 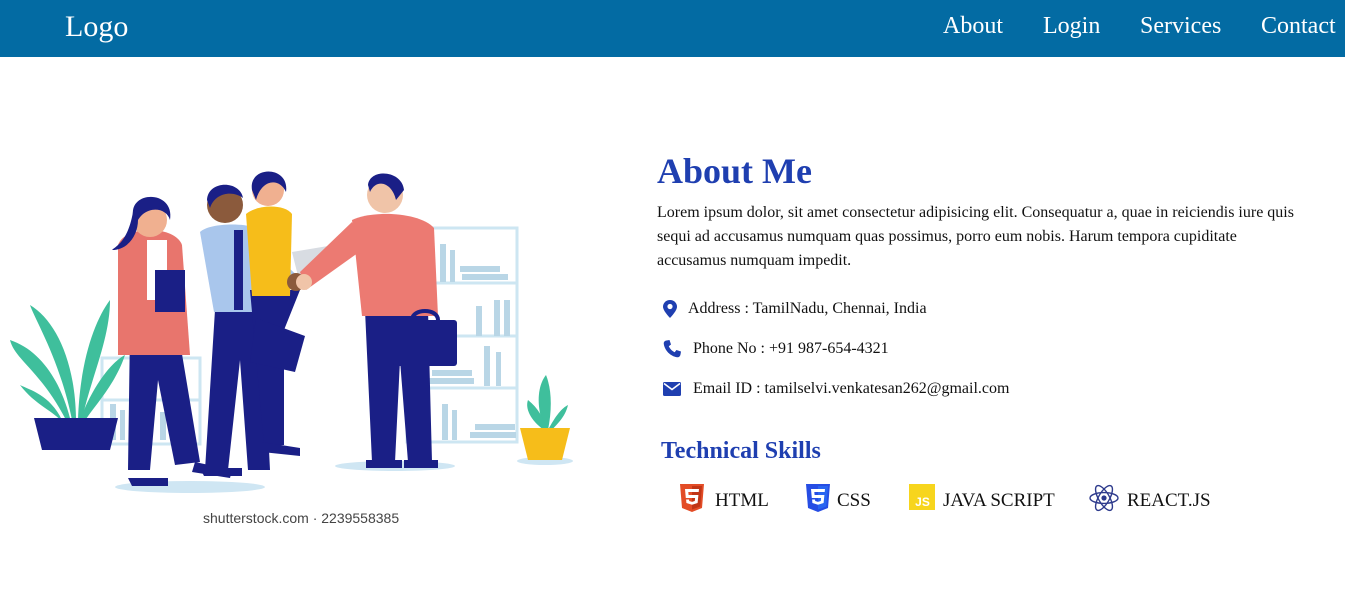 I want to click on svg-text: JS, so click(x=922, y=502).